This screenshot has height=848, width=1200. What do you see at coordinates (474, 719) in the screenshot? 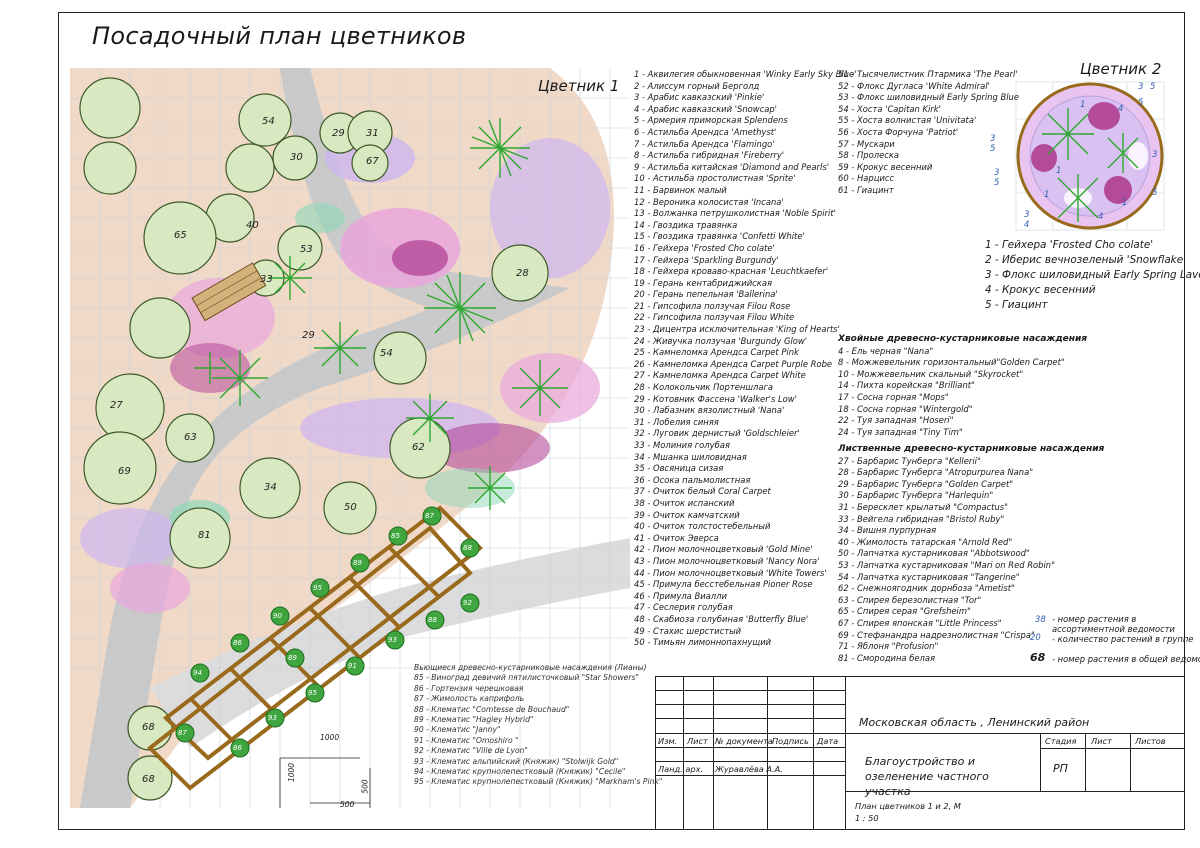
I see `vine-item: 89 - Клематис "Hagley Hybrid"` at bounding box center [474, 719].